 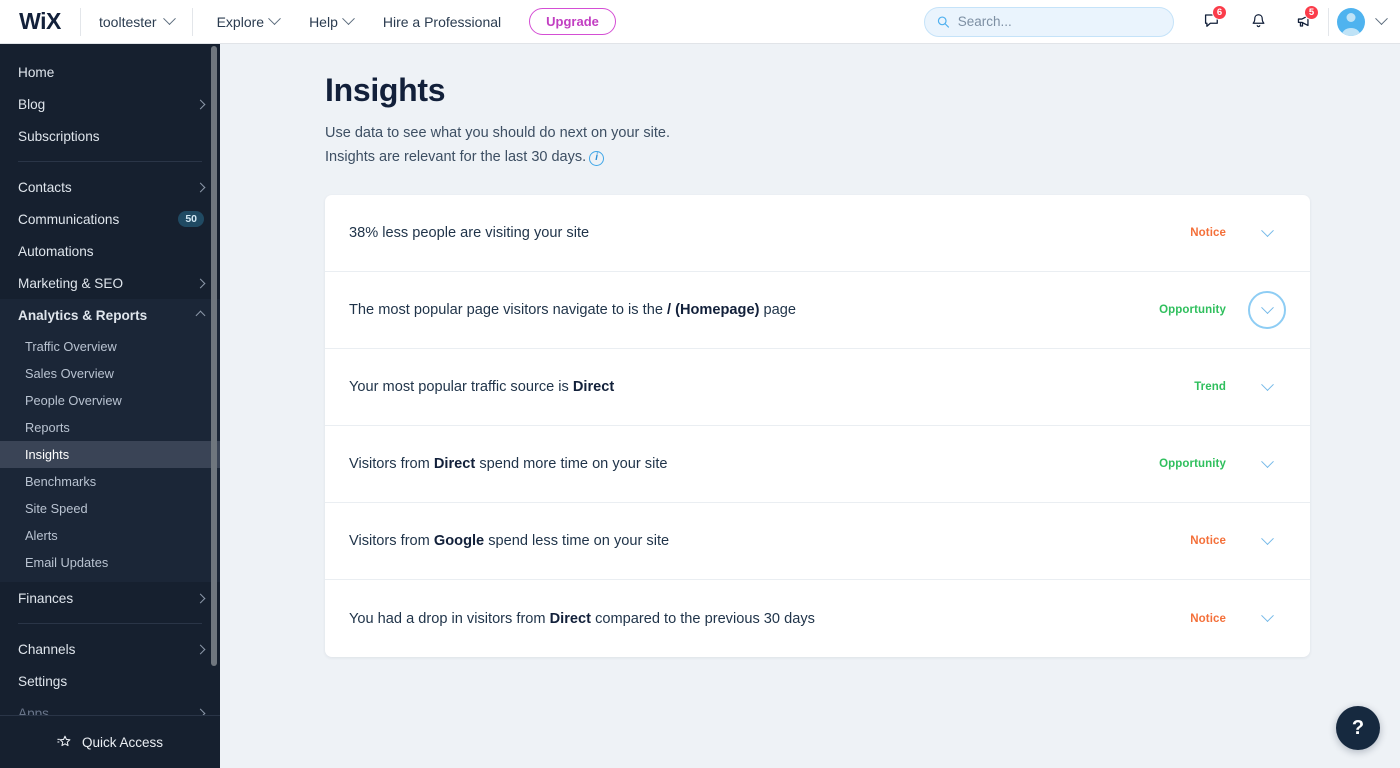 What do you see at coordinates (61, 481) in the screenshot?
I see `sidebar-subitem-label: Benchmarks` at bounding box center [61, 481].